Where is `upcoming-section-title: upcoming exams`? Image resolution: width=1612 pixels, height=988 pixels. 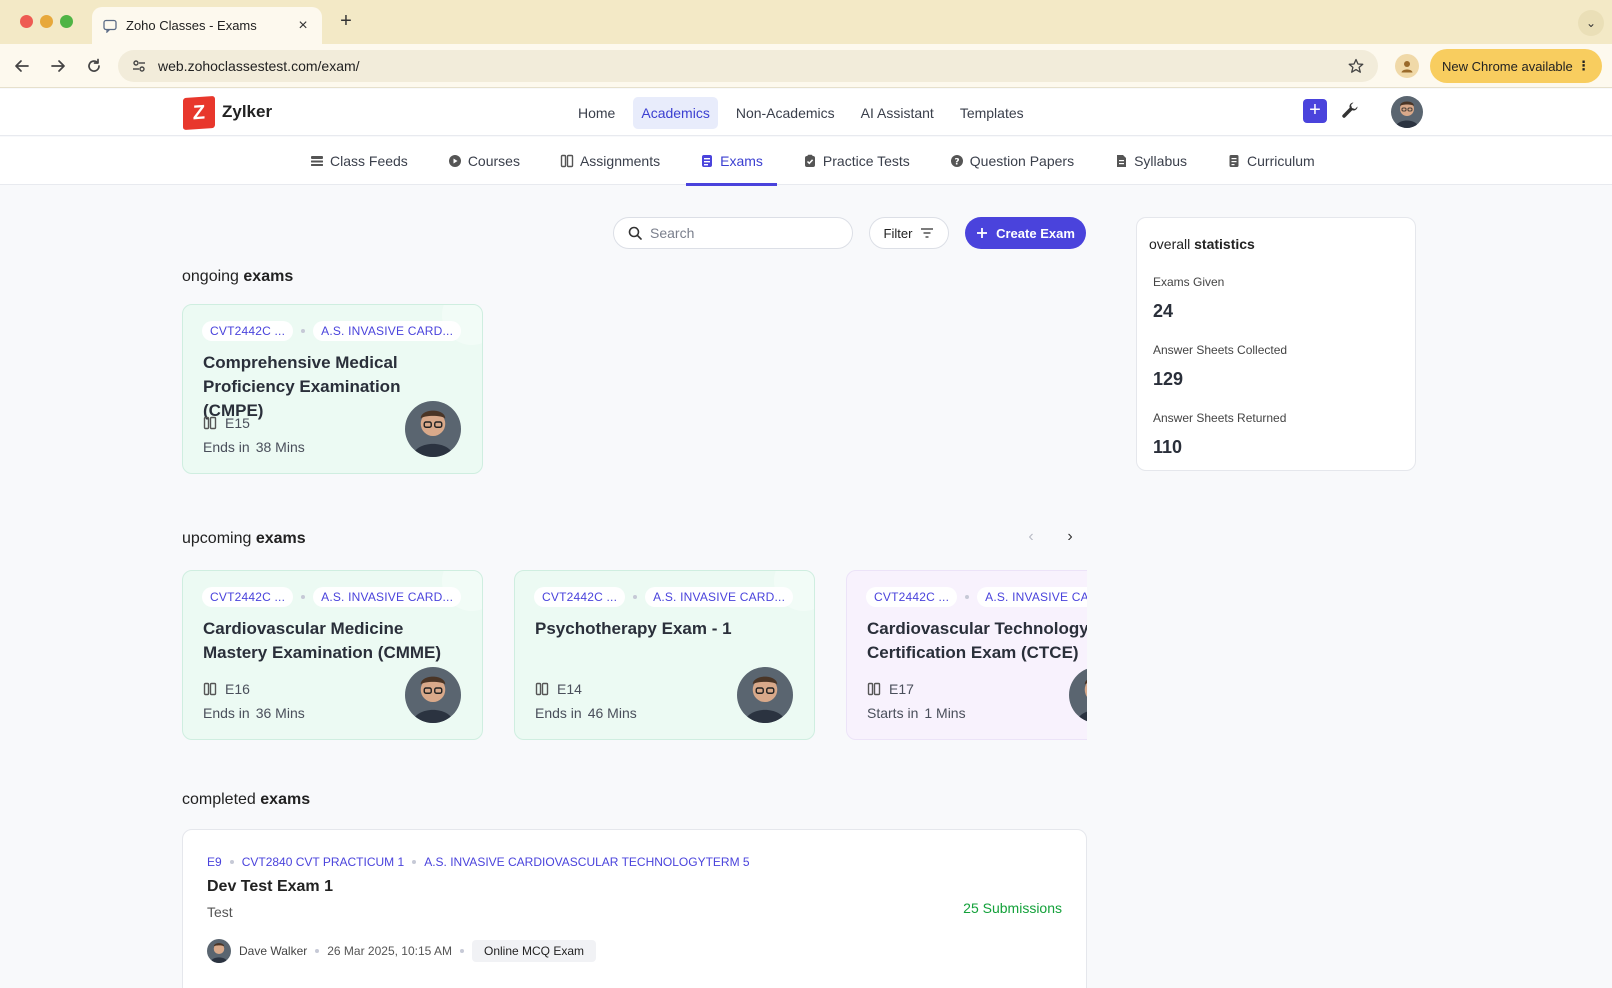
upcoming-section-title: upcoming exams is located at coordinates (244, 538).